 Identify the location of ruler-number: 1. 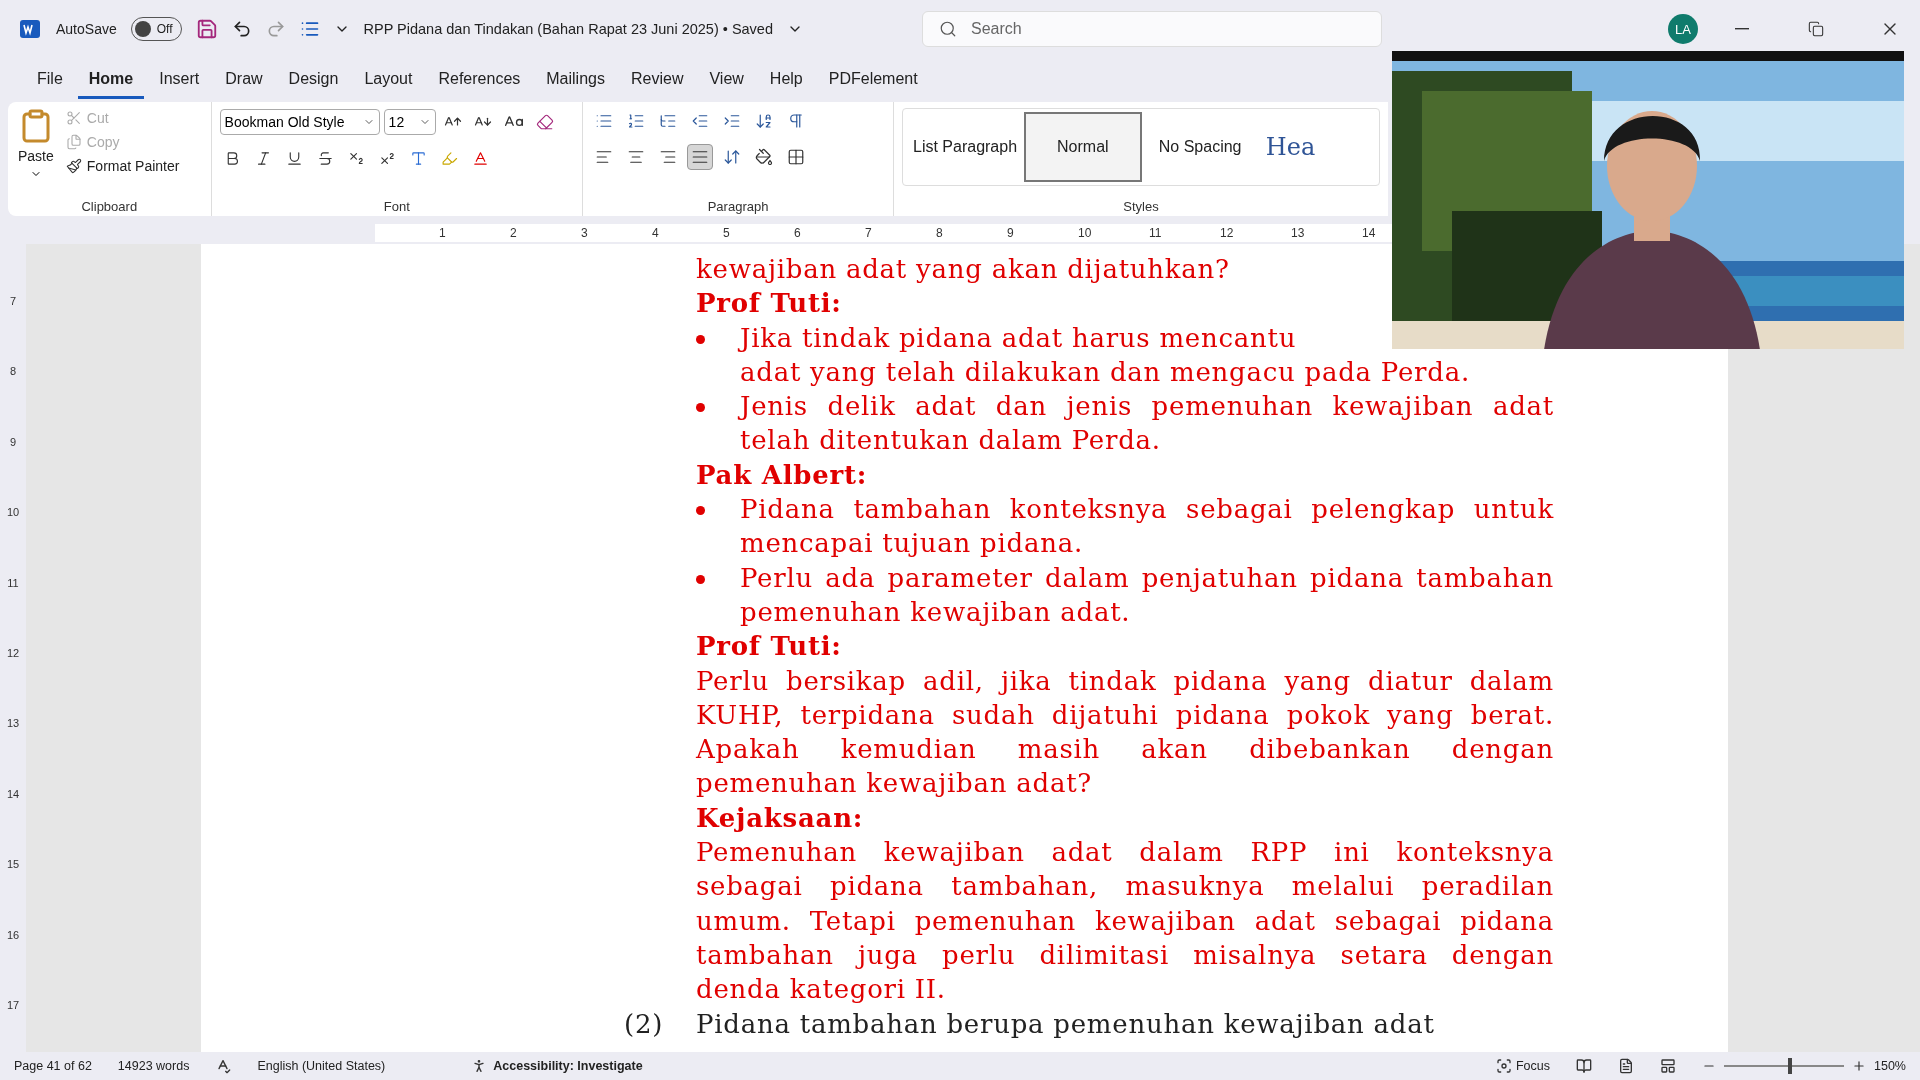
(443, 233).